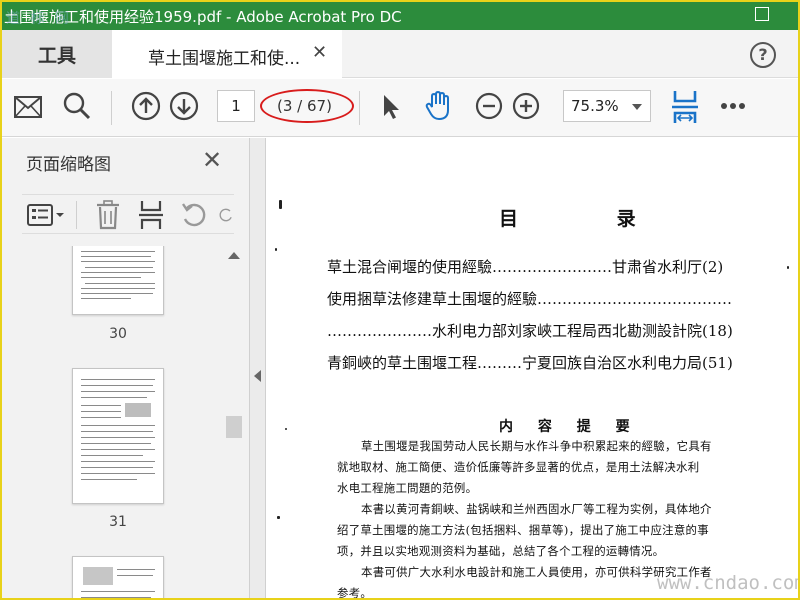  I want to click on summary-line: 草土围堰是我国劳动人民长期与水作斗争中积累起来的經驗，它具有, so click(536, 446).